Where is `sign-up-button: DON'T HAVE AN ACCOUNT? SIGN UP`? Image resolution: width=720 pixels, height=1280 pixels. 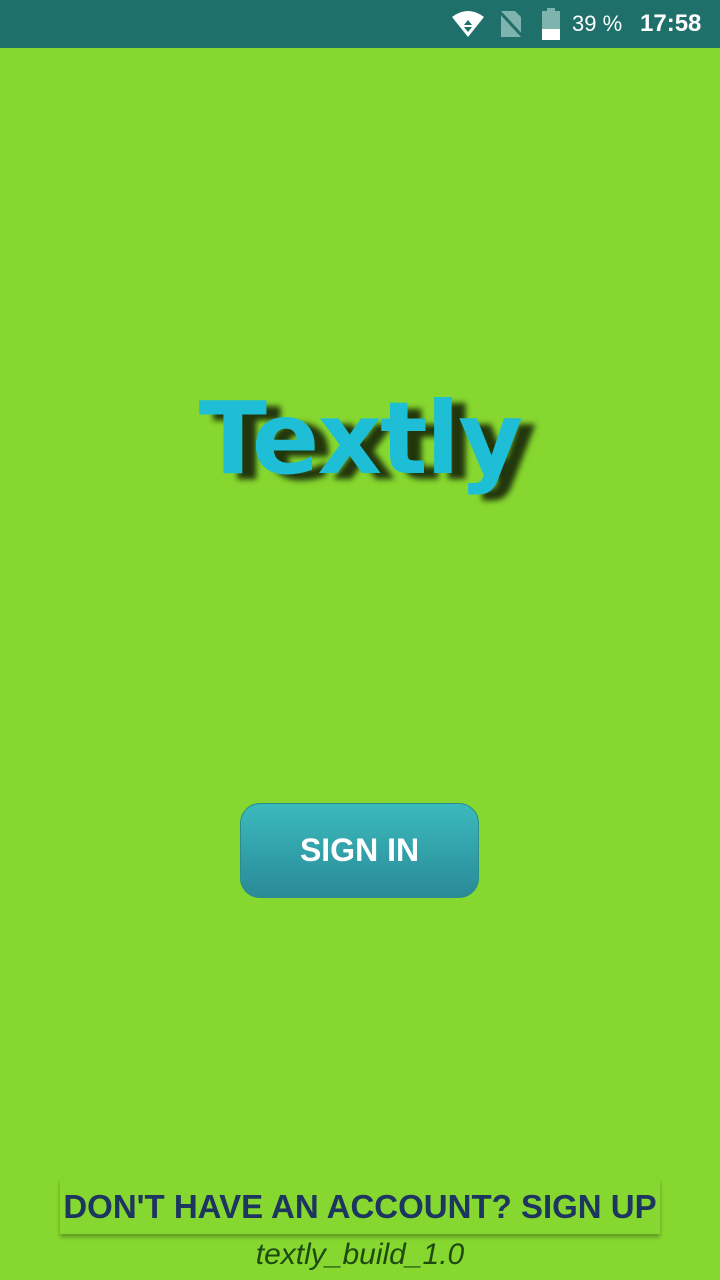
sign-up-button: DON'T HAVE AN ACCOUNT? SIGN UP is located at coordinates (360, 1207).